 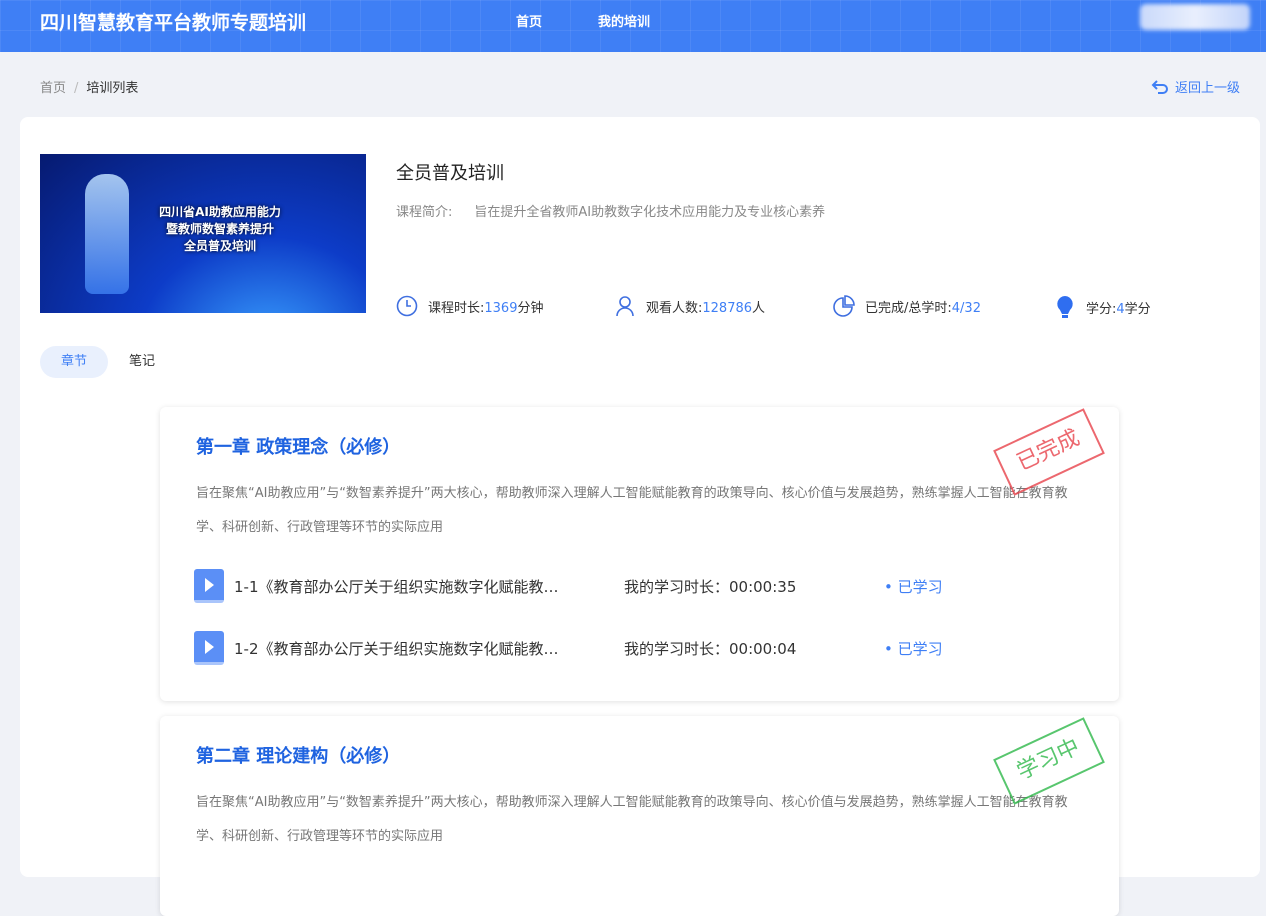 What do you see at coordinates (710, 586) in the screenshot?
I see `study-time: 我的学习时长：00:00:35` at bounding box center [710, 586].